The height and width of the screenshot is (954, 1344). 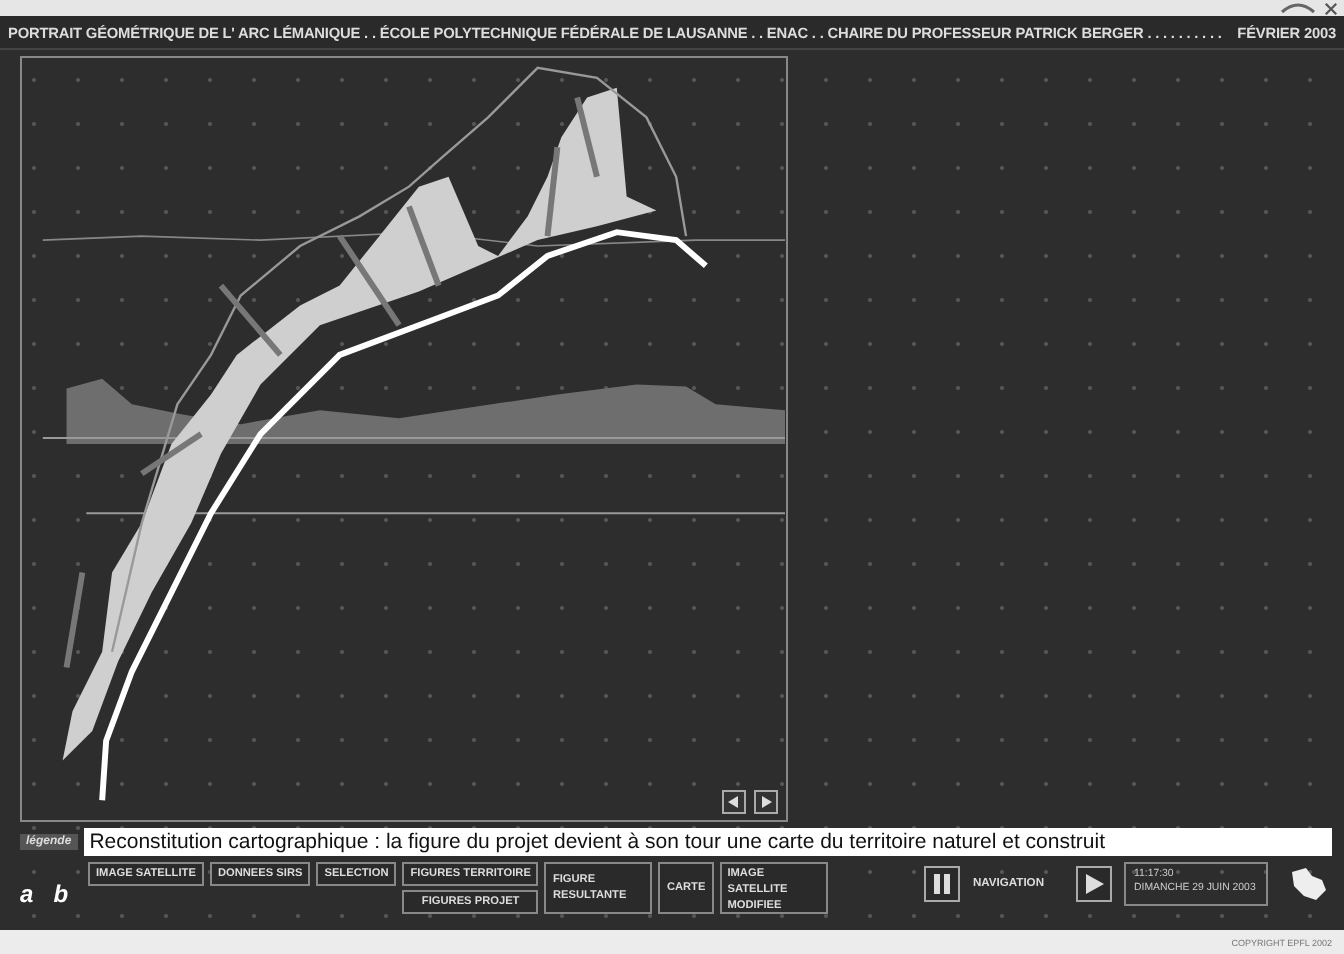 What do you see at coordinates (707, 842) in the screenshot?
I see `legend-caption: Reconstitution cartographique : la figure du projet devient à son tour une carte du territoire naturel et construit` at bounding box center [707, 842].